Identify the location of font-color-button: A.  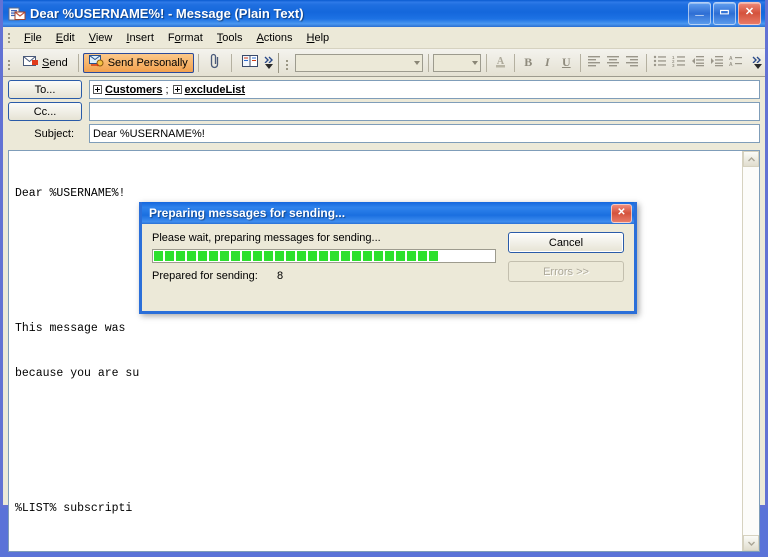
(500, 62).